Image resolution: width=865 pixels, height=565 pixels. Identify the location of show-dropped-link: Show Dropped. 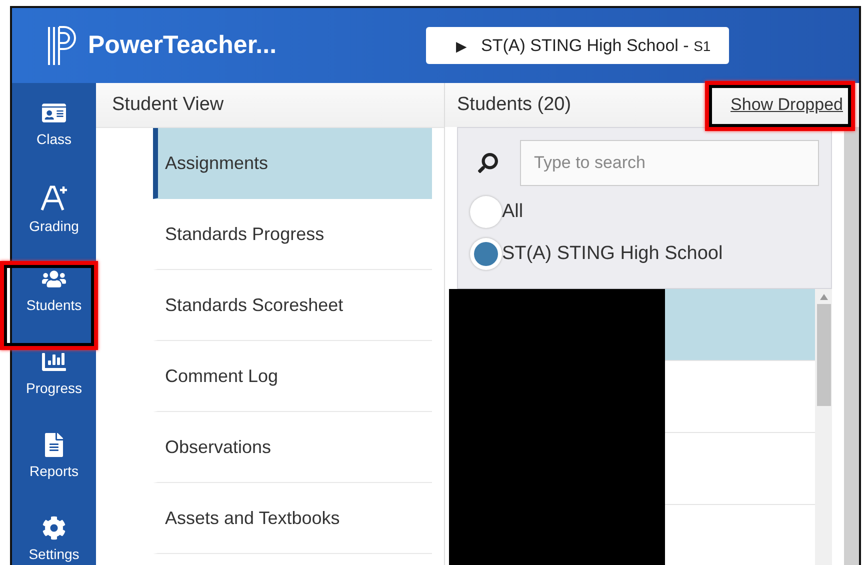
(786, 105).